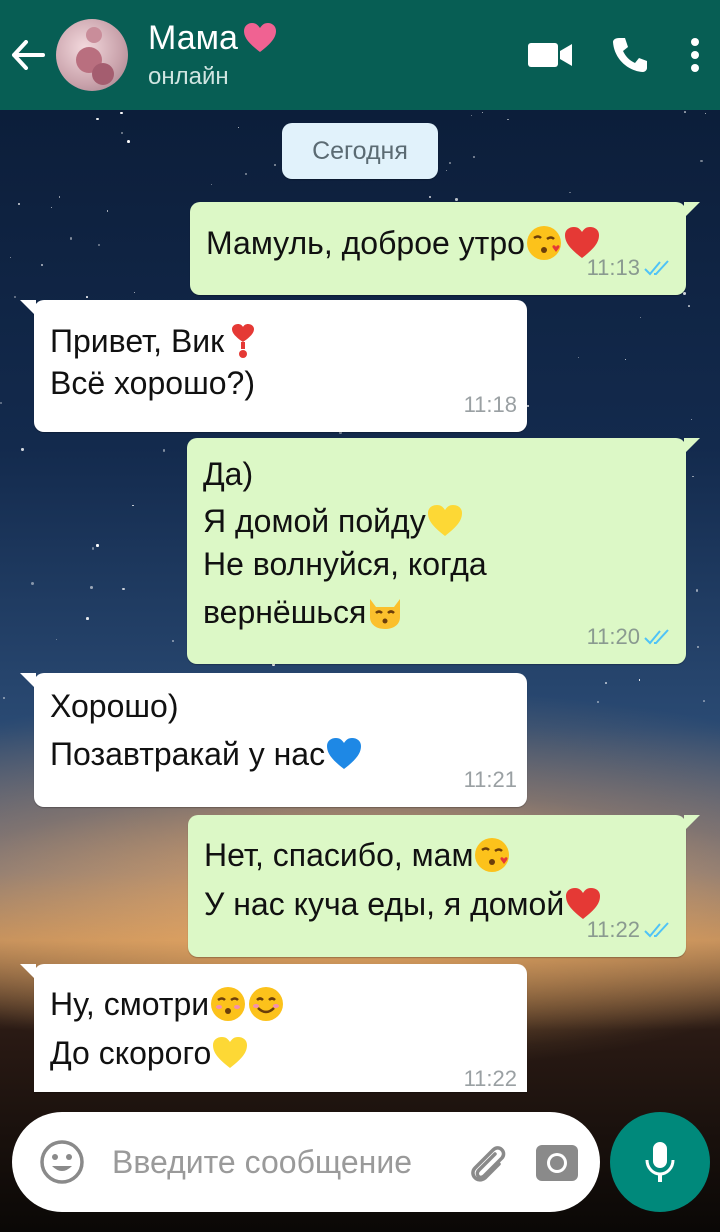  Describe the element at coordinates (285, 612) in the screenshot. I see `message-text: вернёшься` at that location.